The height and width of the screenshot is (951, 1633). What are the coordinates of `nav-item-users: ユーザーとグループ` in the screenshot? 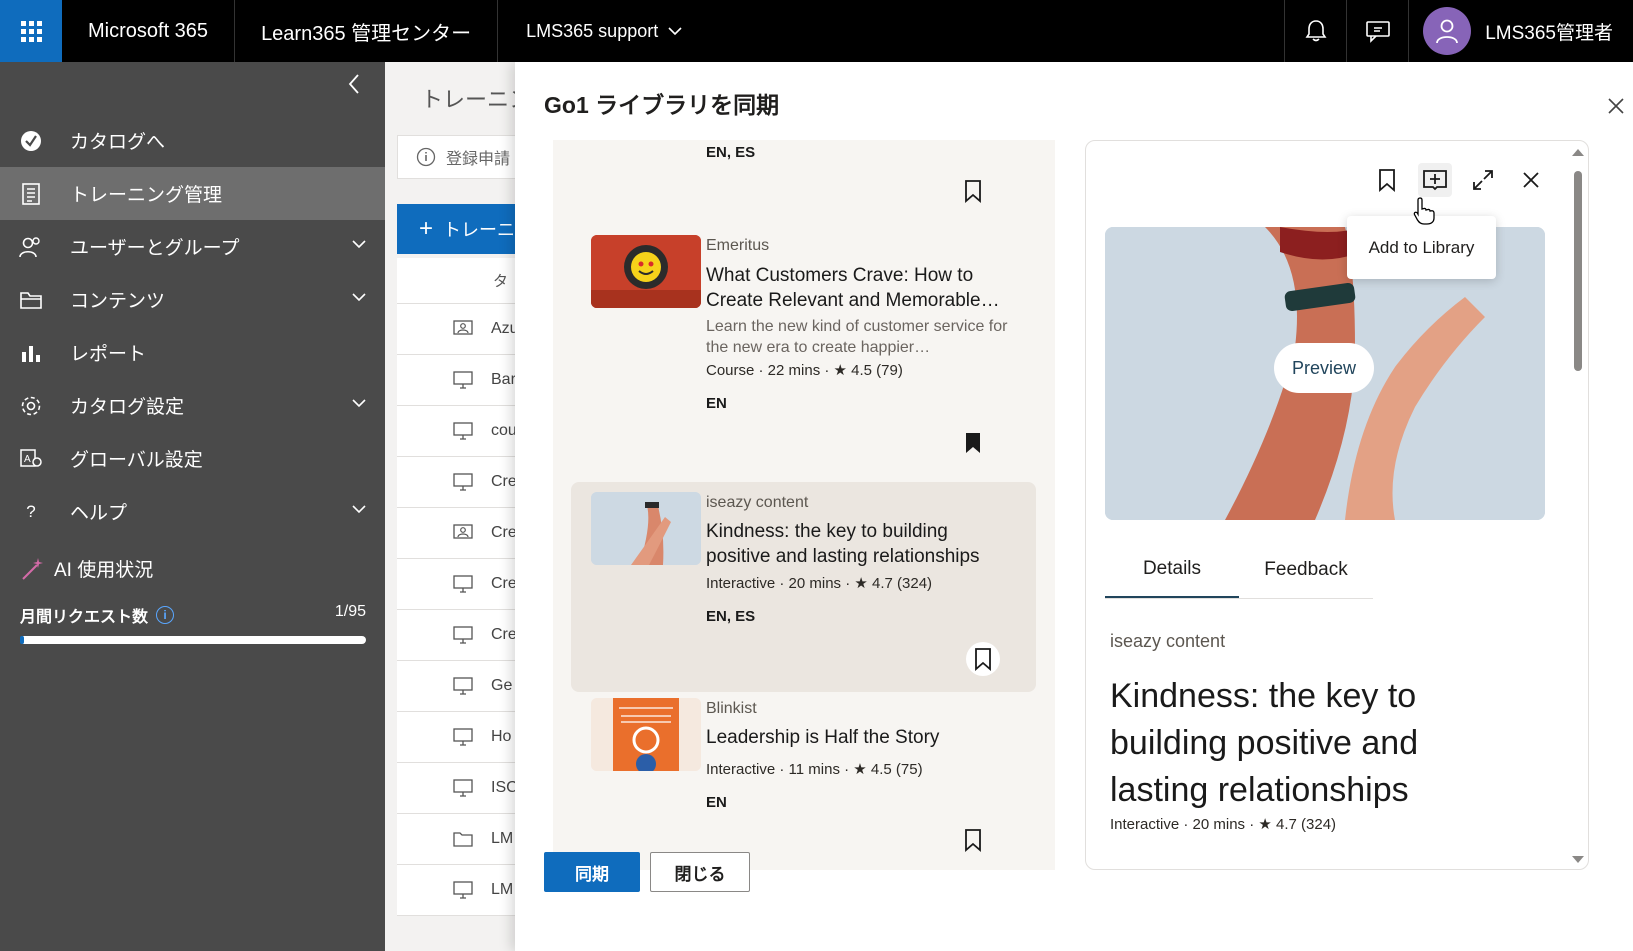 It's located at (192, 246).